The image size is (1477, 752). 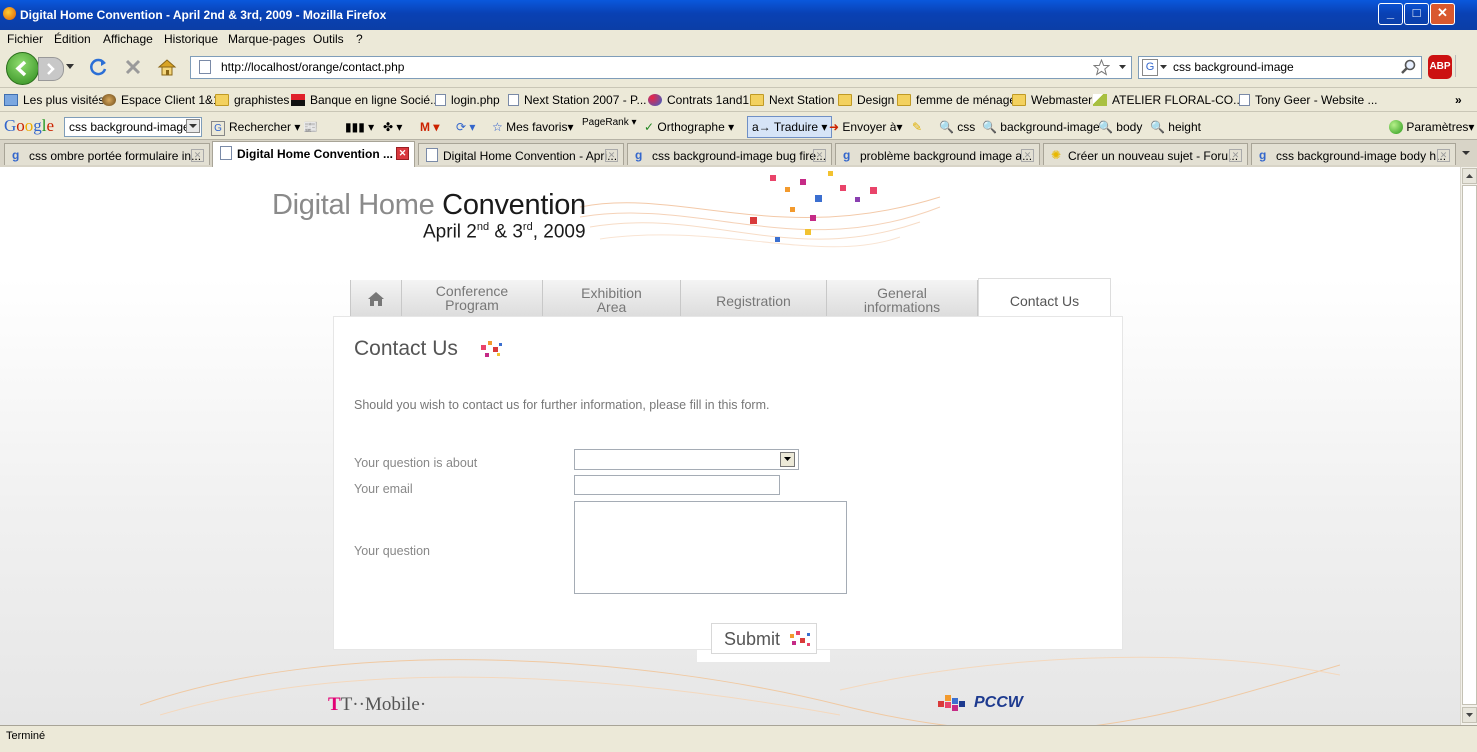 What do you see at coordinates (312, 67) in the screenshot?
I see `url-text: http://localhost/orange/contact.php` at bounding box center [312, 67].